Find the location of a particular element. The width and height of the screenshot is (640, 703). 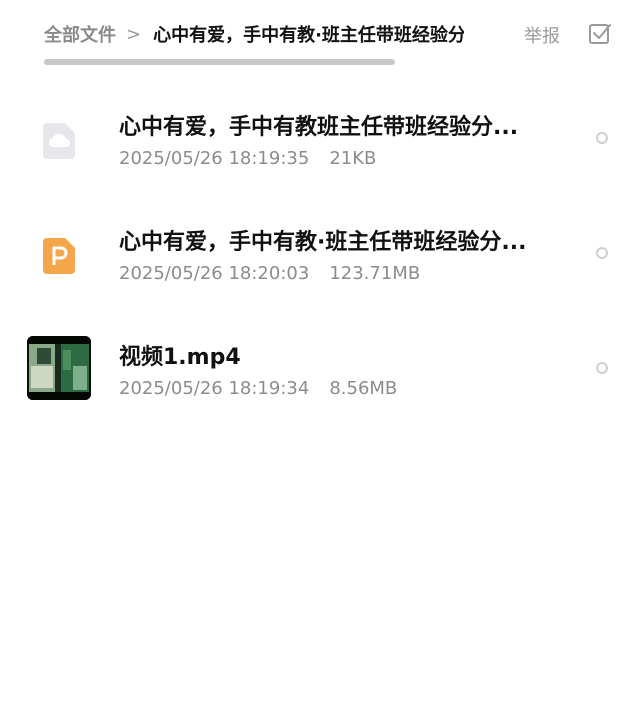

file-date: 2025/05/26 18:20:03 is located at coordinates (214, 273).